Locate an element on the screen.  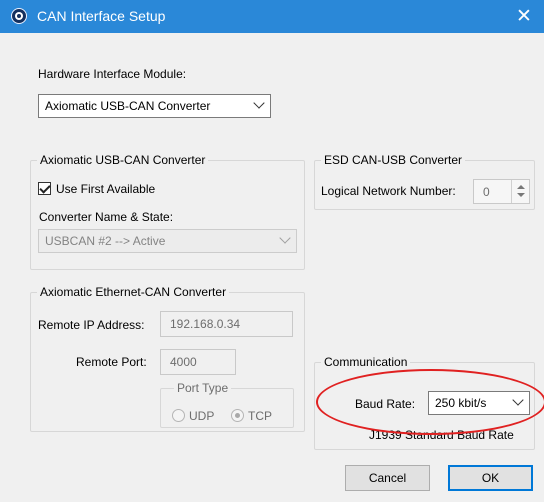
close-icon: ✕ is located at coordinates (524, 16).